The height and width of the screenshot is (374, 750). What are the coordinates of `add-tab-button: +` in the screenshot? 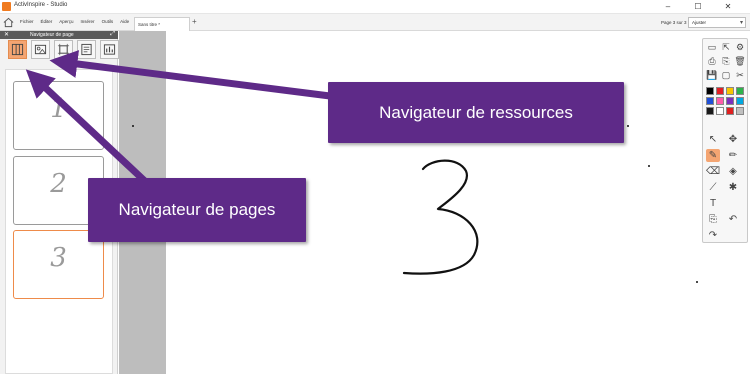 It's located at (194, 22).